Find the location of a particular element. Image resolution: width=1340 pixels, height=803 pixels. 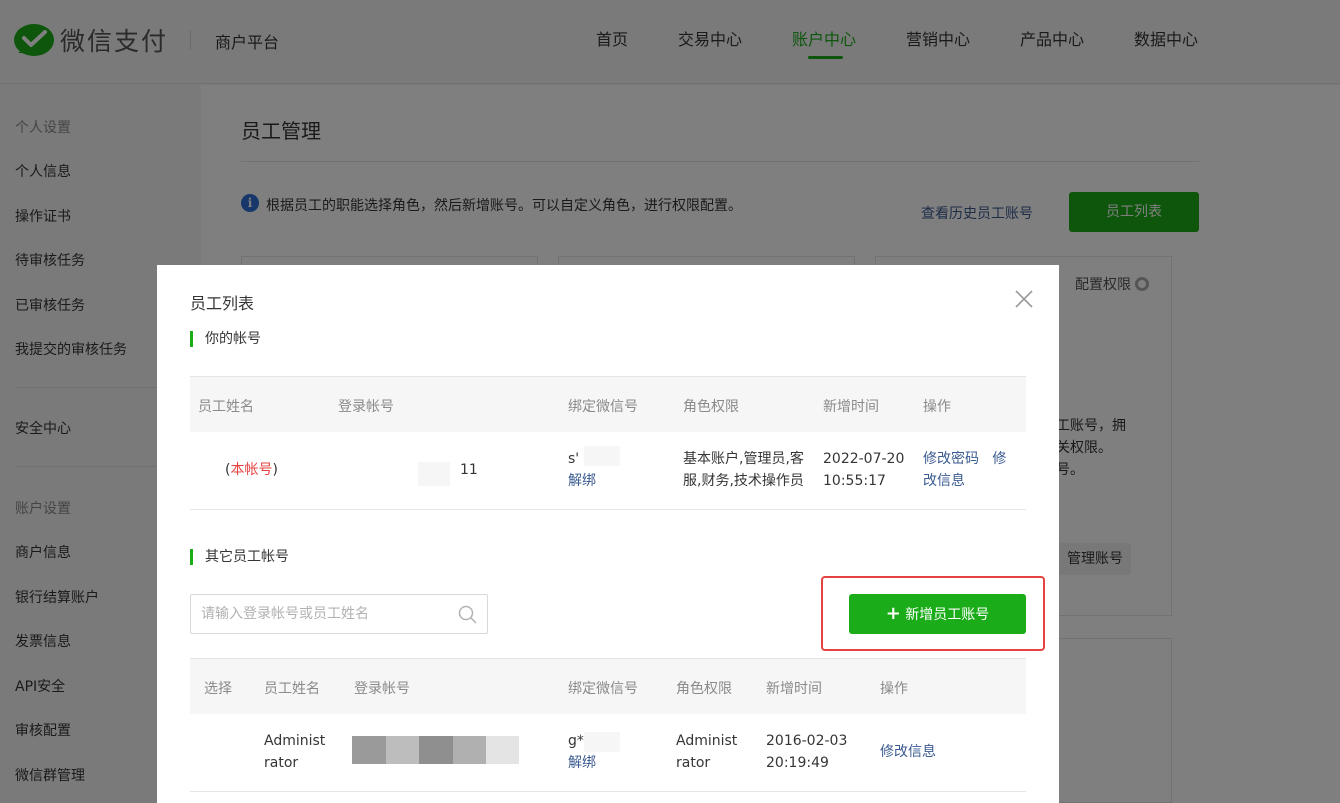

employee-name: Administrator is located at coordinates (295, 752).